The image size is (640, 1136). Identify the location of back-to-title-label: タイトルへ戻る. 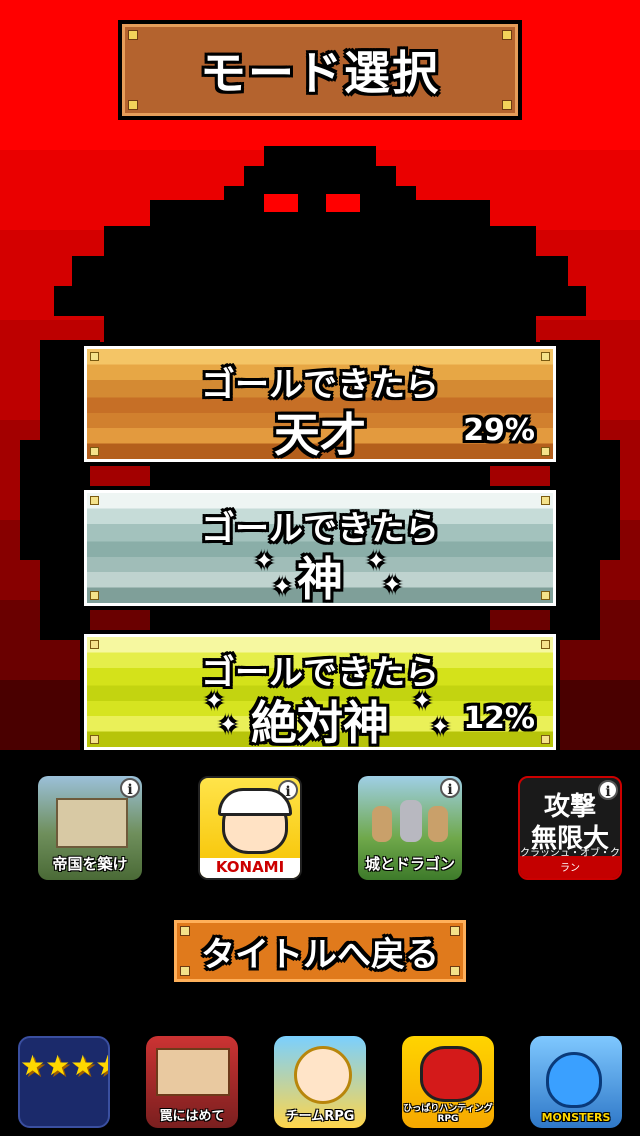
(320, 954).